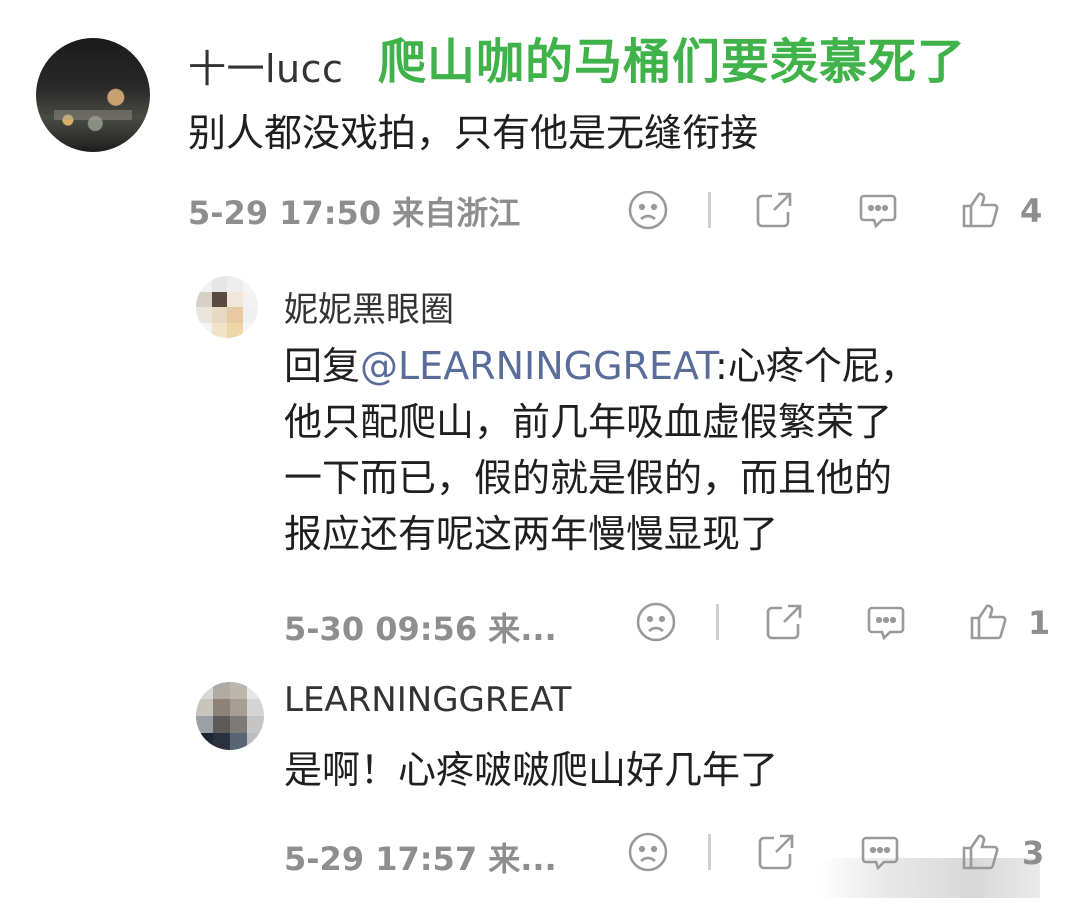  What do you see at coordinates (537, 366) in the screenshot?
I see `mention-link: @LEARNINGGREAT` at bounding box center [537, 366].